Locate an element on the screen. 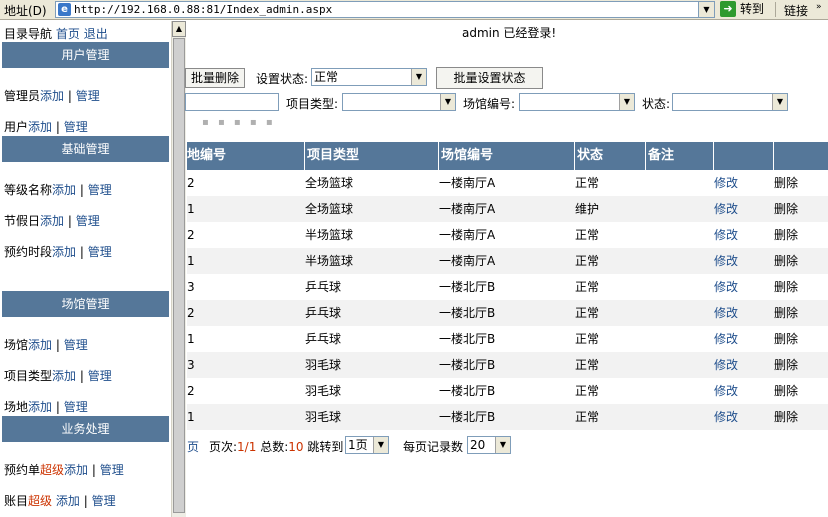 The width and height of the screenshot is (828, 517). cell-status: 维护 is located at coordinates (587, 209).